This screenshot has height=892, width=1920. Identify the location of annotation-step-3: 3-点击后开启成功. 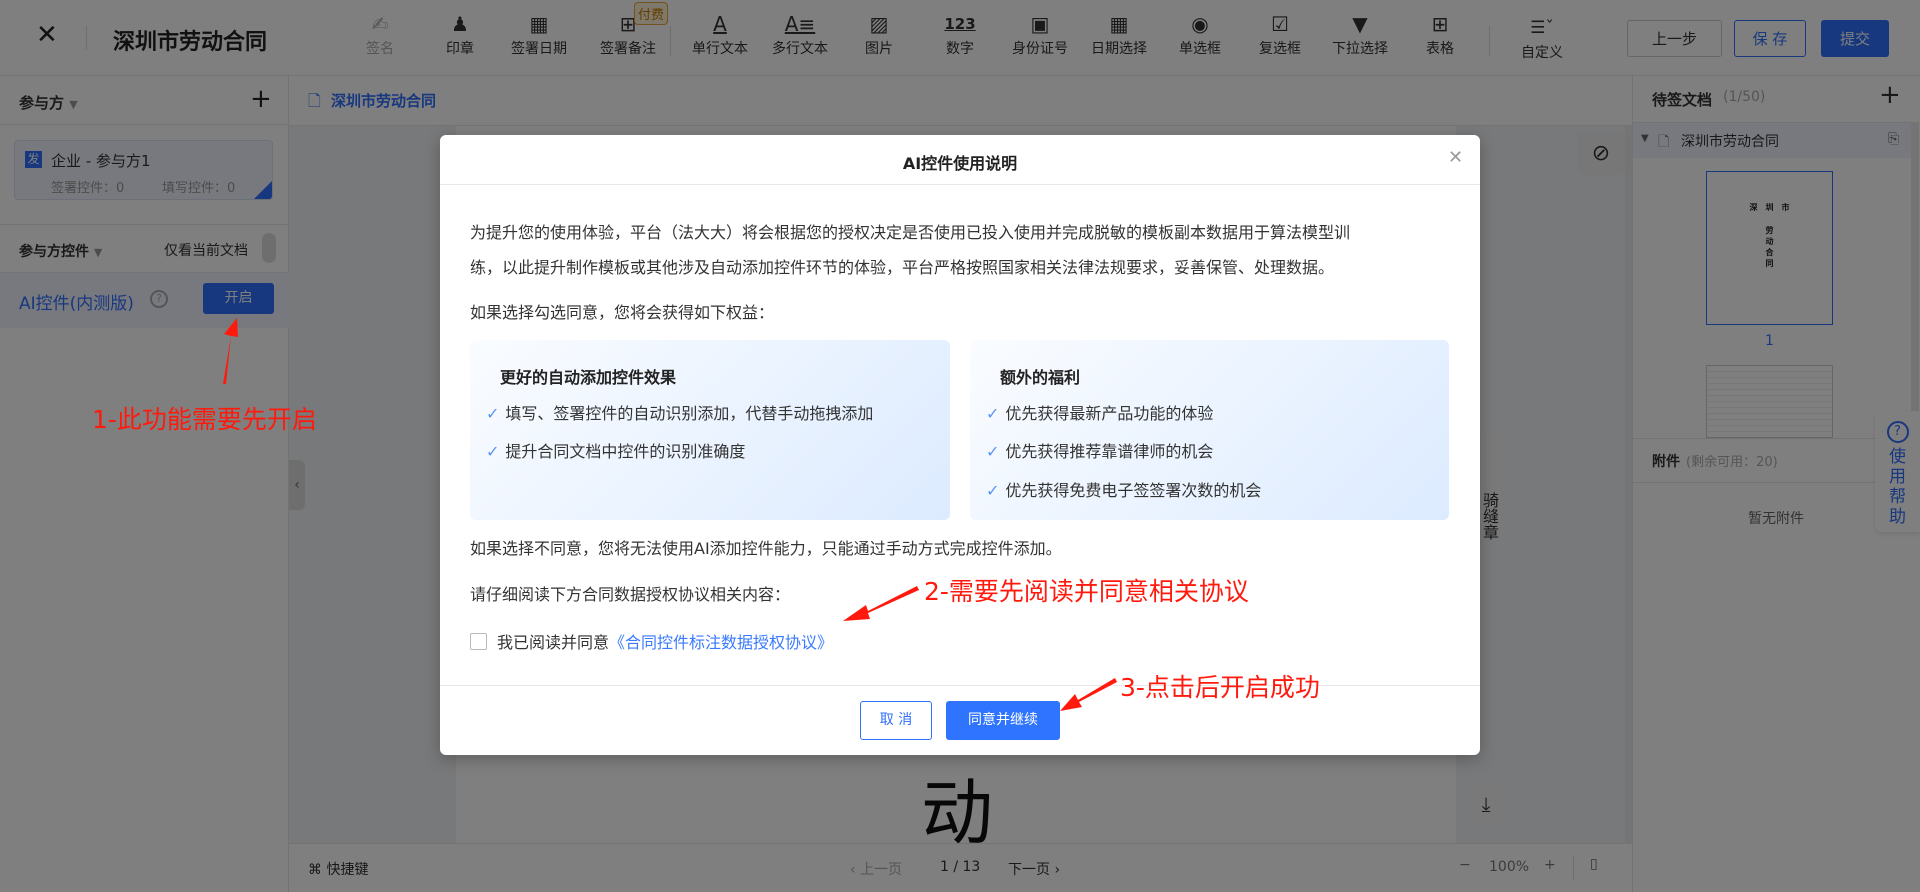
(1220, 687).